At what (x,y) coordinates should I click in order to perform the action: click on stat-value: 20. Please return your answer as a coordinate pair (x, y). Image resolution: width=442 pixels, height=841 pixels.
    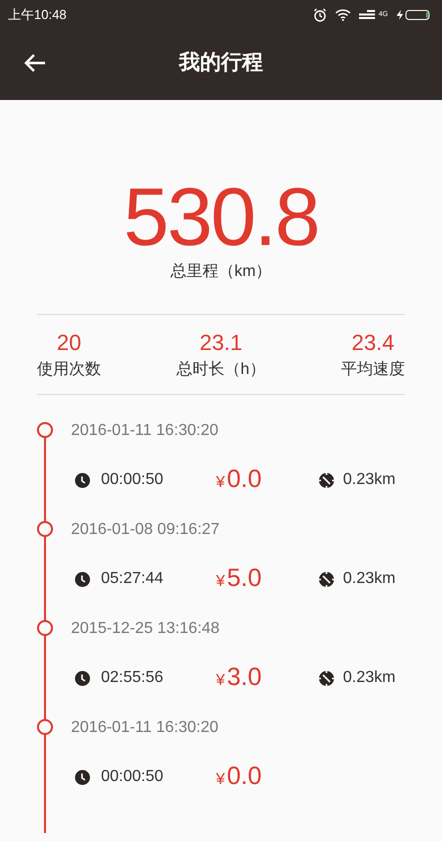
    Looking at the image, I should click on (69, 342).